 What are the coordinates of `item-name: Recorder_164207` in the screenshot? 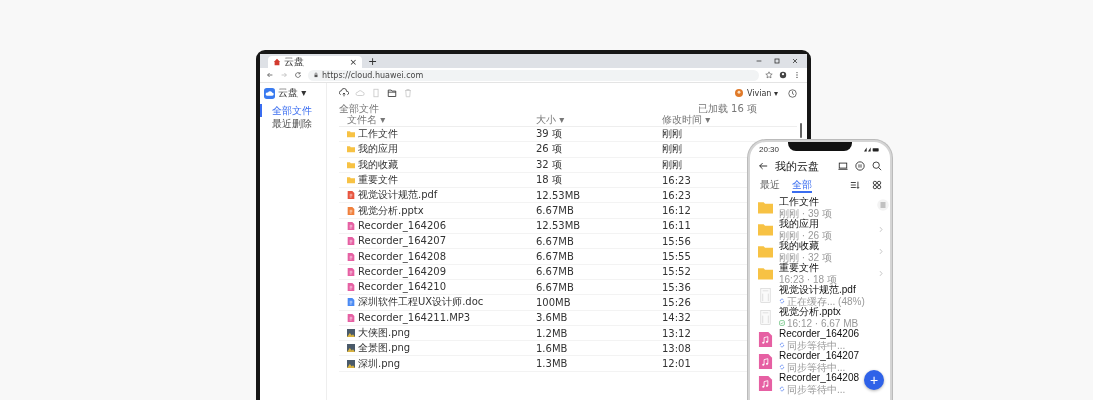 It's located at (819, 355).